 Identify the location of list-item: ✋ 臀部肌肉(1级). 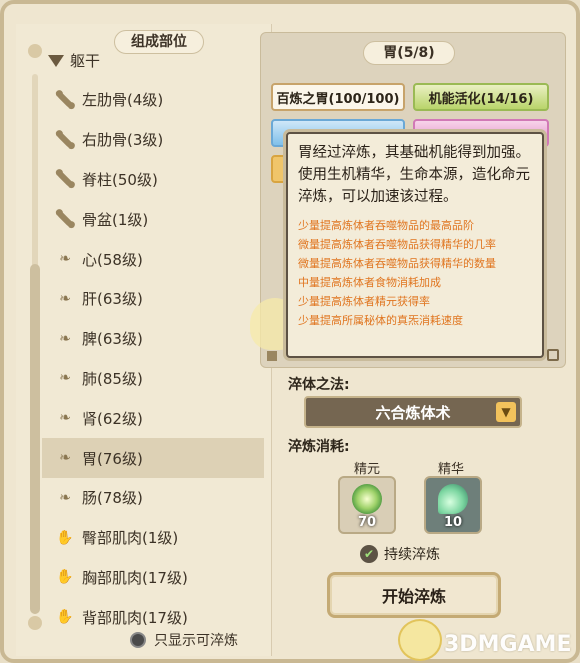
(153, 538).